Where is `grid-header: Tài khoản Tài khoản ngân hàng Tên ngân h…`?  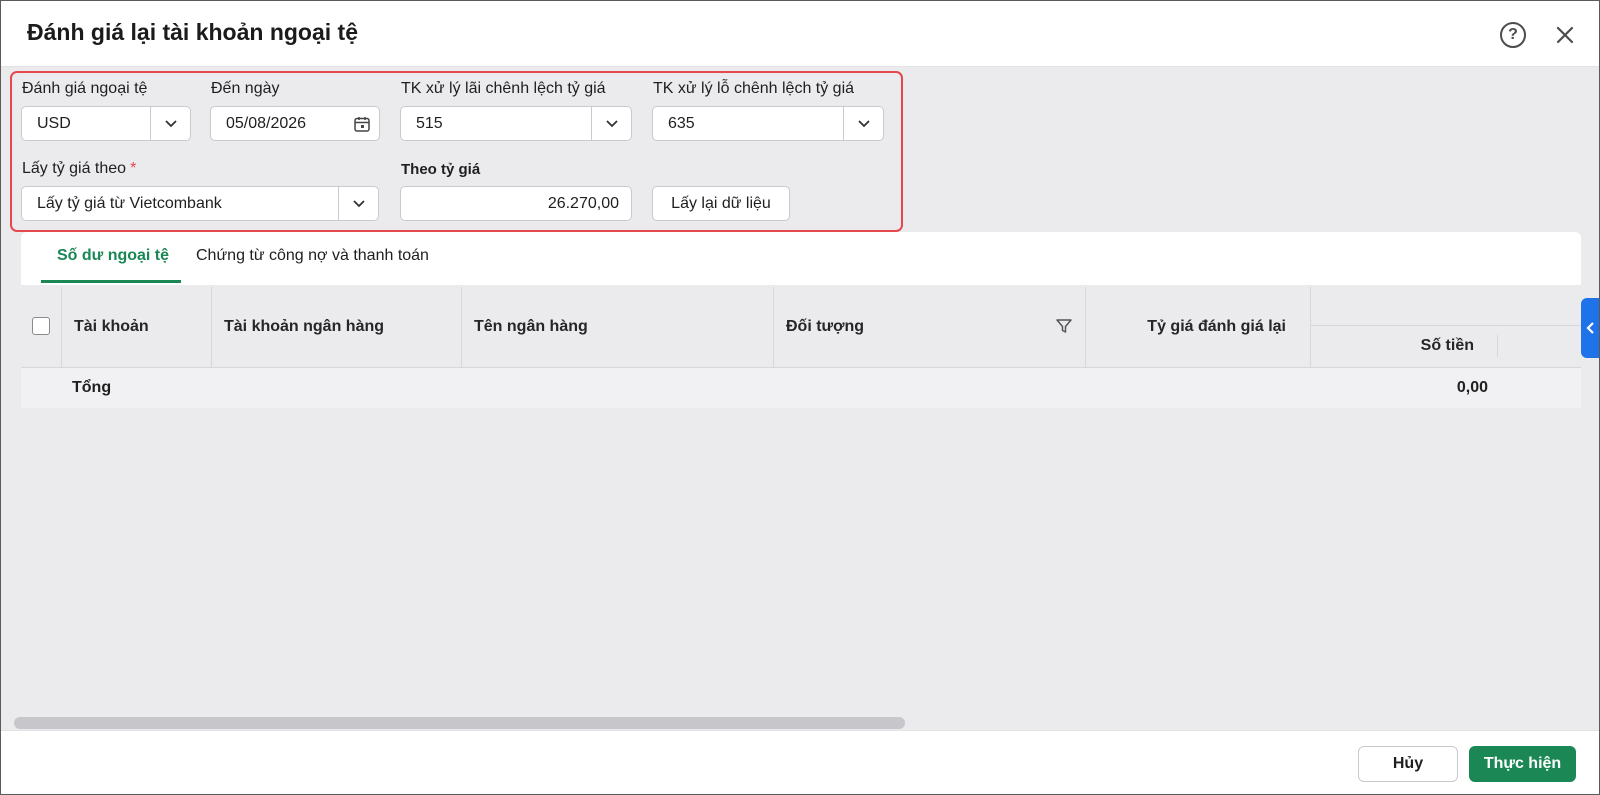
grid-header: Tài khoản Tài khoản ngân hàng Tên ngân h… is located at coordinates (801, 327).